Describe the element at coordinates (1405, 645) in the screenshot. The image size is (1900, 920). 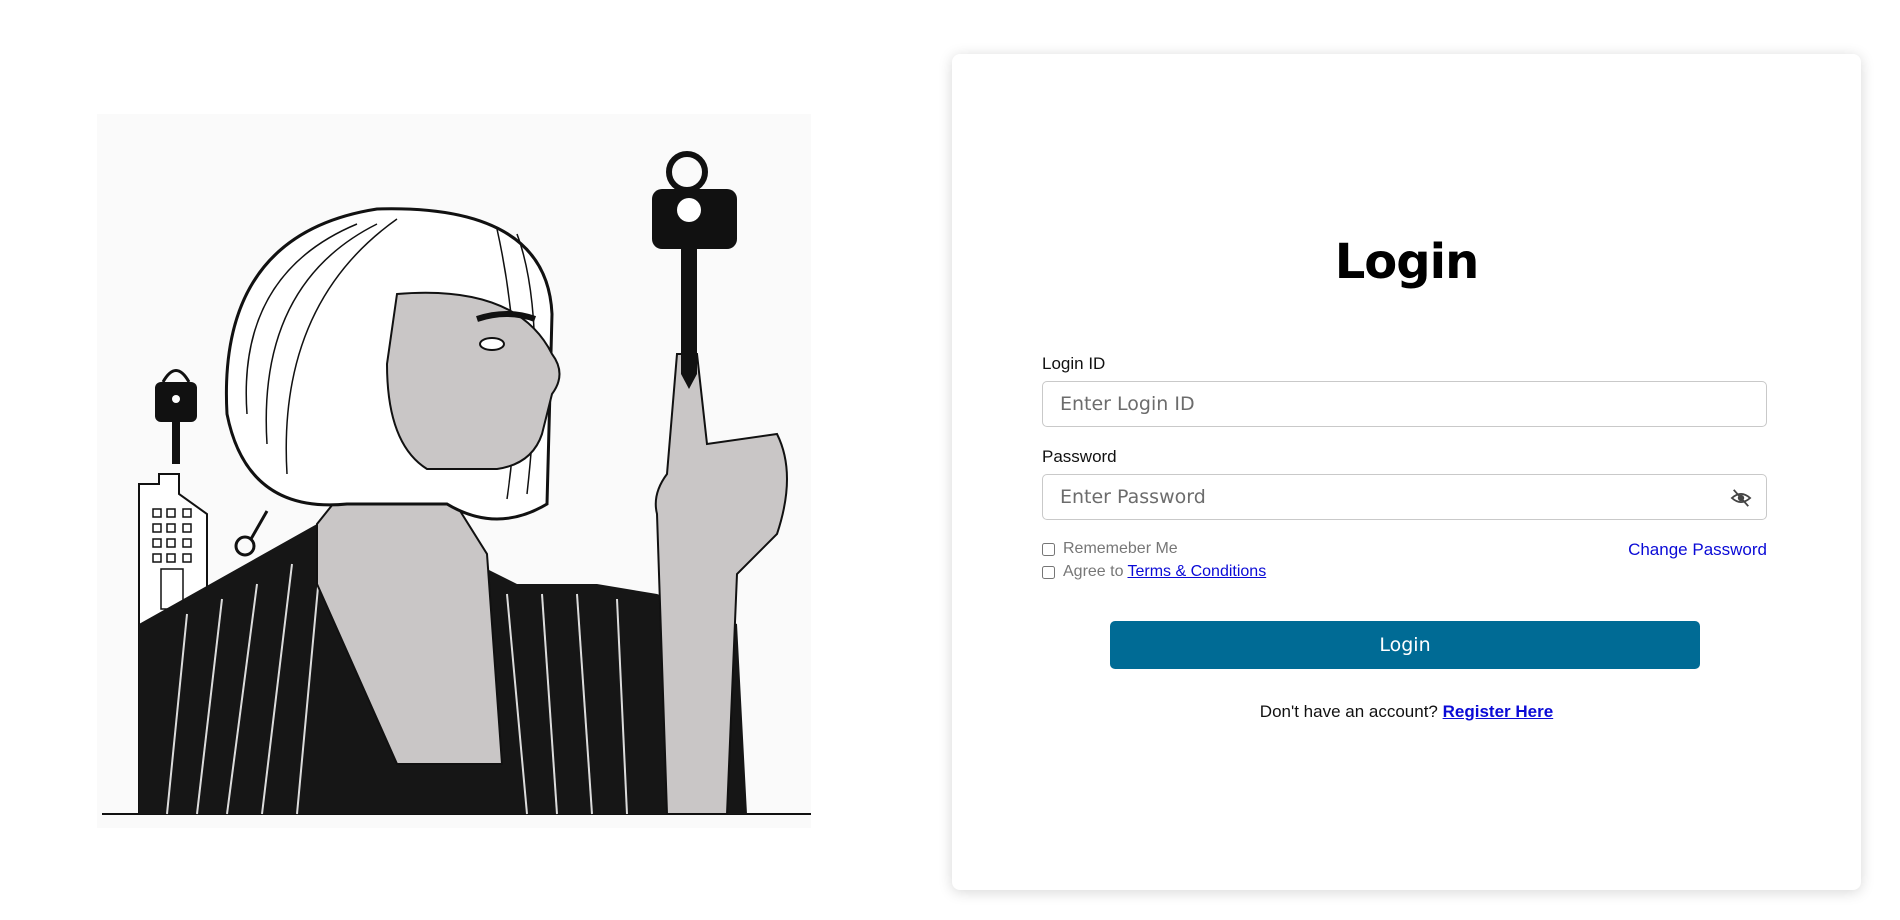
I see `login-button: Login` at that location.